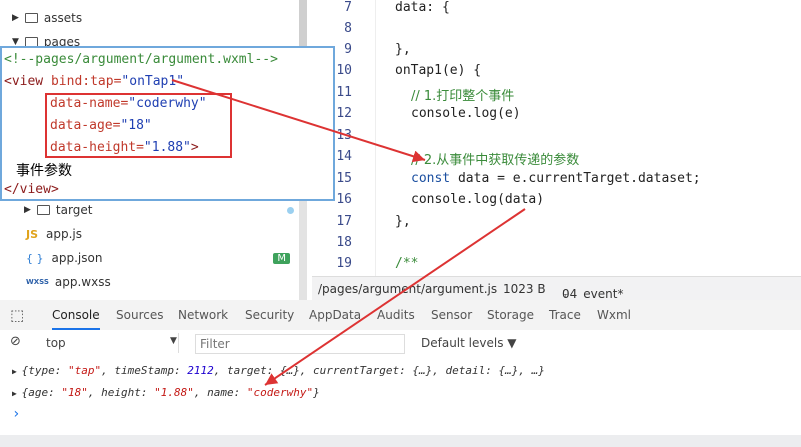 Image resolution: width=801 pixels, height=447 pixels. What do you see at coordinates (141, 59) in the screenshot?
I see `wxml-comment: <!--pages/argument/argument.wxml-->` at bounding box center [141, 59].